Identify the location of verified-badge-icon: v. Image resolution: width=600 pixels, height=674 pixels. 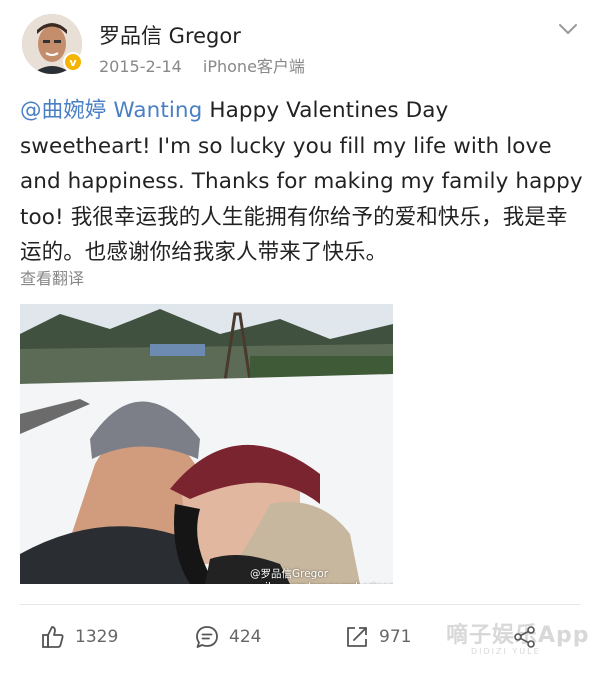
(73, 62).